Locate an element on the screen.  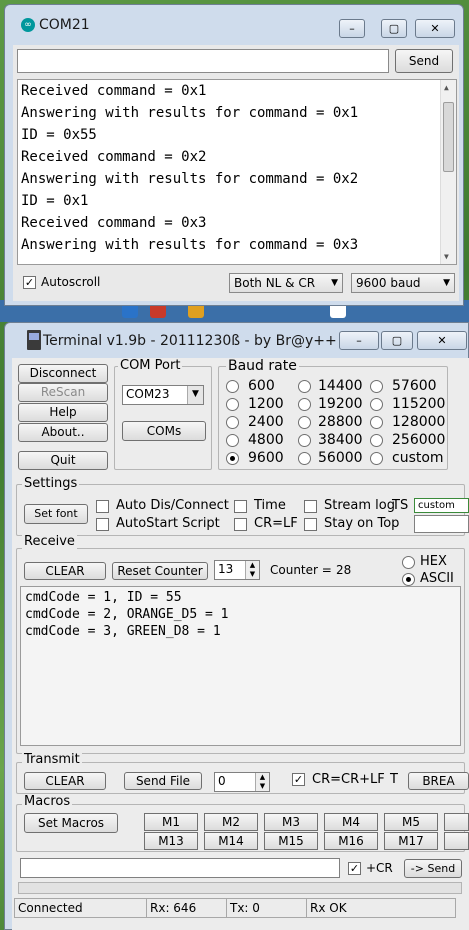
send-button: Send is located at coordinates (424, 61).